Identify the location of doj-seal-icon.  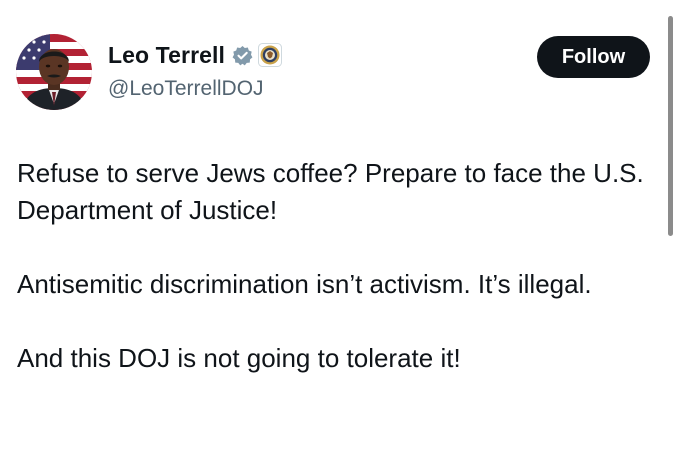
(270, 55).